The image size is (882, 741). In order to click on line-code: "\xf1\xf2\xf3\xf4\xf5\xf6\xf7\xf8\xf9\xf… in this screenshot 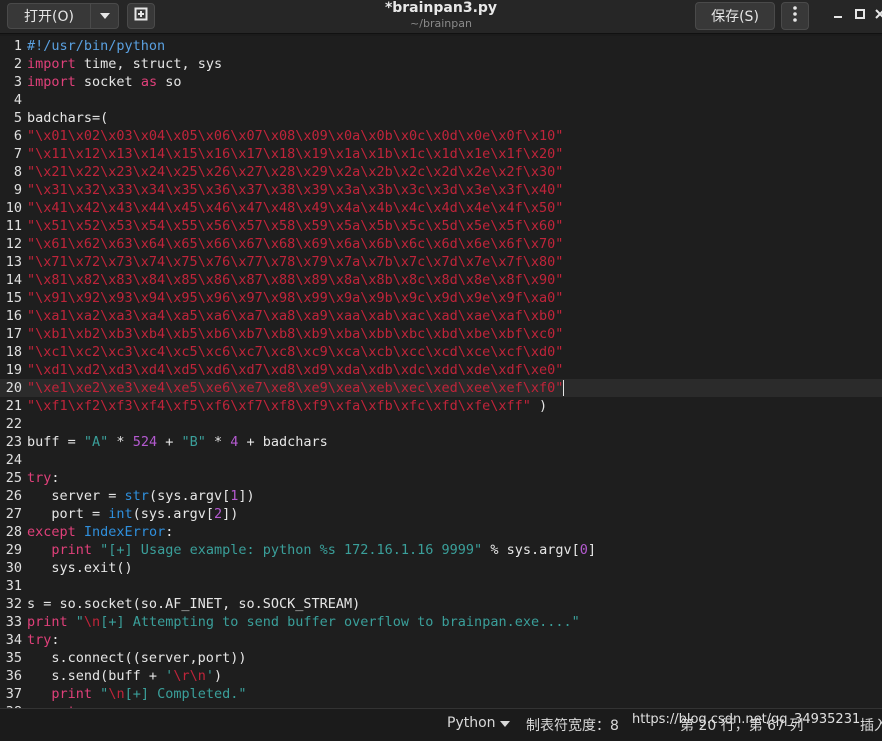, I will do `click(287, 406)`.